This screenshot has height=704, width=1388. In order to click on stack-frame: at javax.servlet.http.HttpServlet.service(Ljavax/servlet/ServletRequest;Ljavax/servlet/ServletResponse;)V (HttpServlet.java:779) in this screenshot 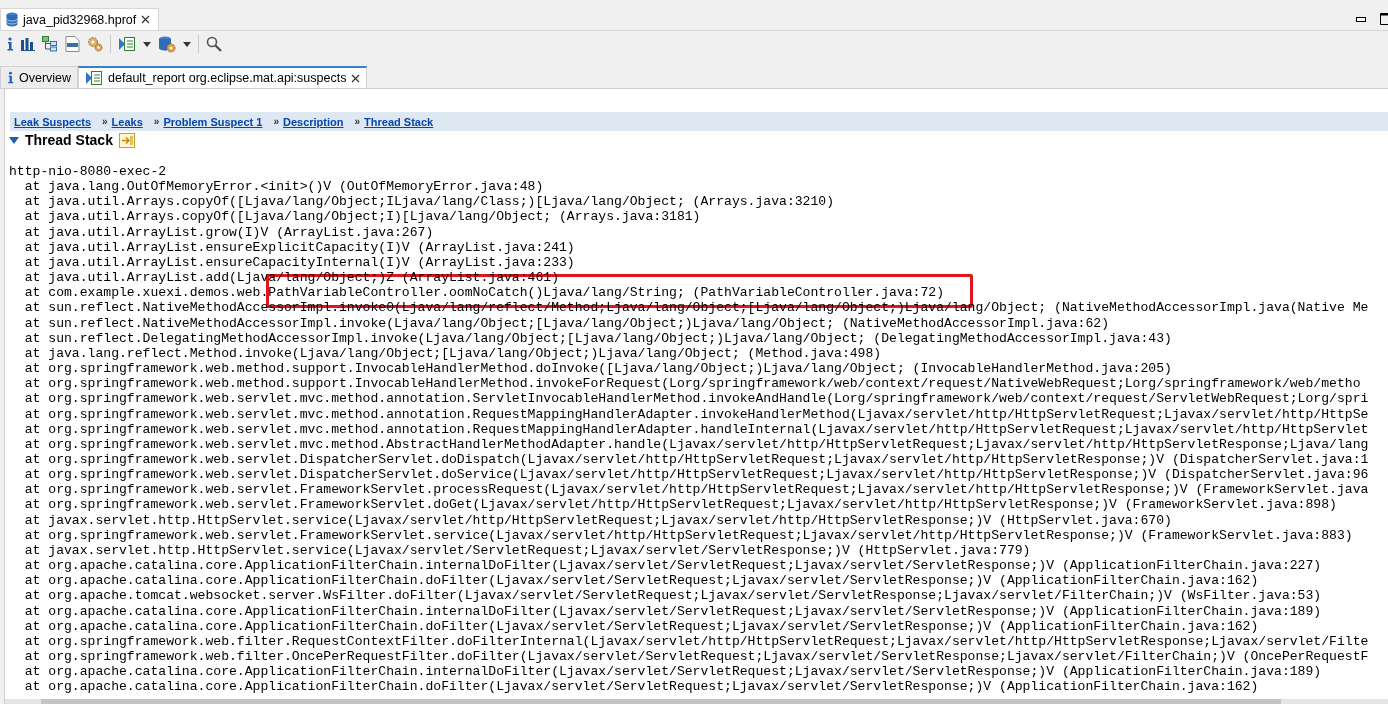, I will do `click(527, 550)`.